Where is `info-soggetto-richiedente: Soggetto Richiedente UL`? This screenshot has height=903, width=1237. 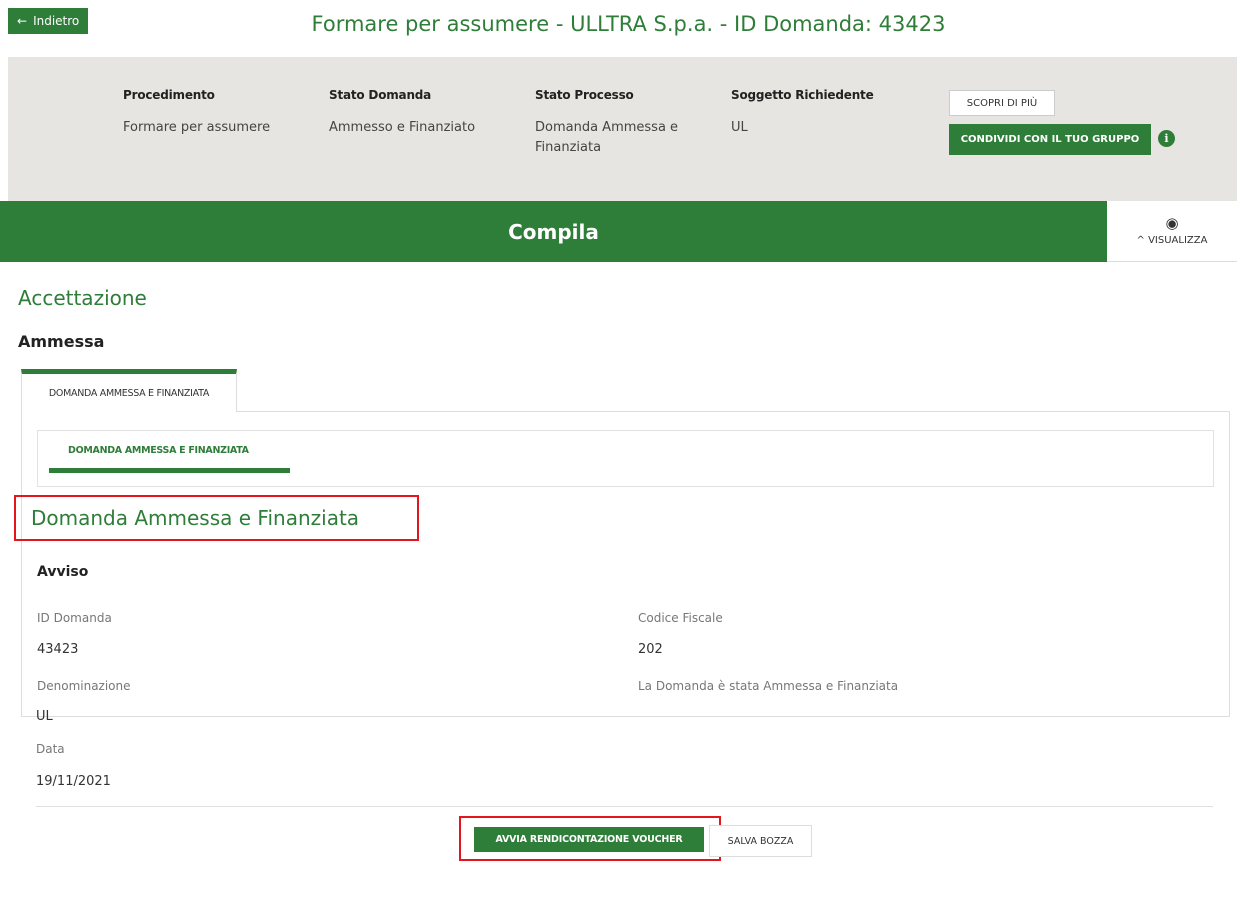
info-soggetto-richiedente: Soggetto Richiedente UL is located at coordinates (821, 113).